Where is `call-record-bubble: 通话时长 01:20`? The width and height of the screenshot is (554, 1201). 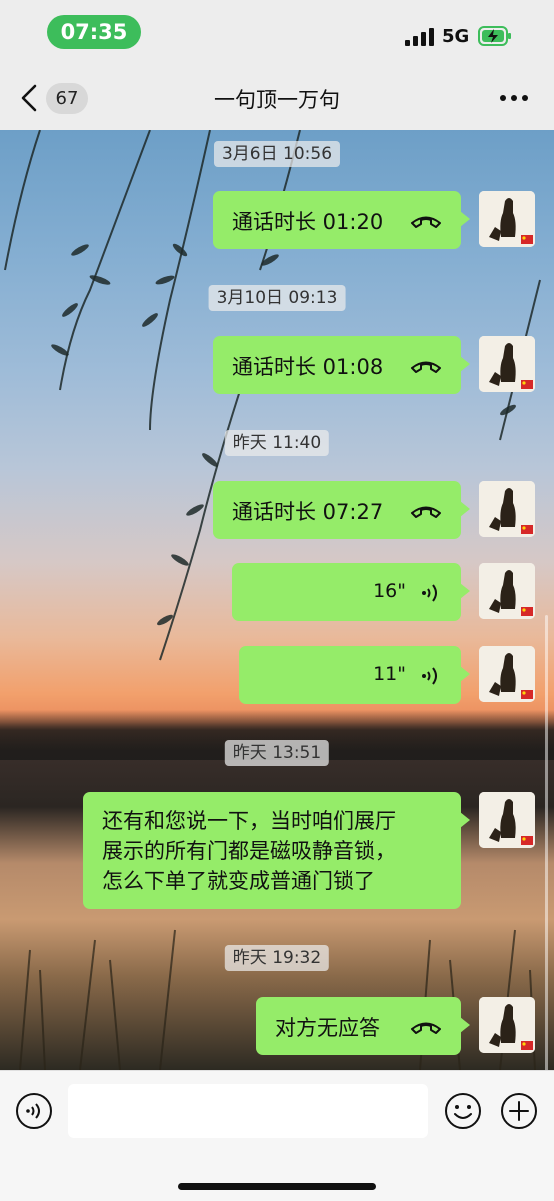 call-record-bubble: 通话时长 01:20 is located at coordinates (341, 220).